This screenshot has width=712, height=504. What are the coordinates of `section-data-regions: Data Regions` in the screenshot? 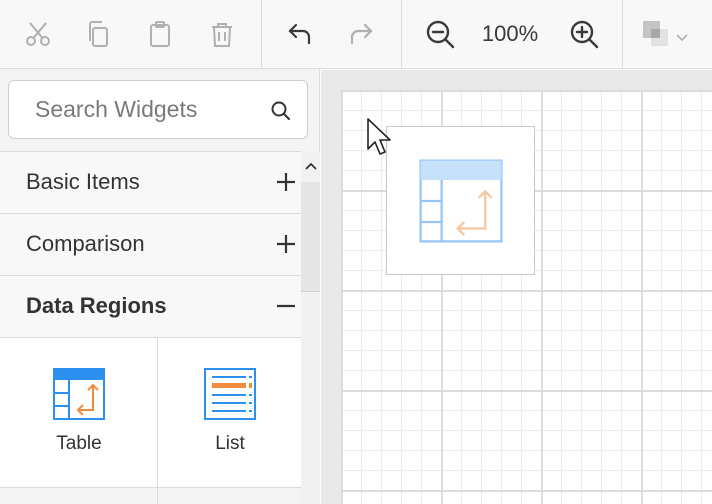 It's located at (150, 306).